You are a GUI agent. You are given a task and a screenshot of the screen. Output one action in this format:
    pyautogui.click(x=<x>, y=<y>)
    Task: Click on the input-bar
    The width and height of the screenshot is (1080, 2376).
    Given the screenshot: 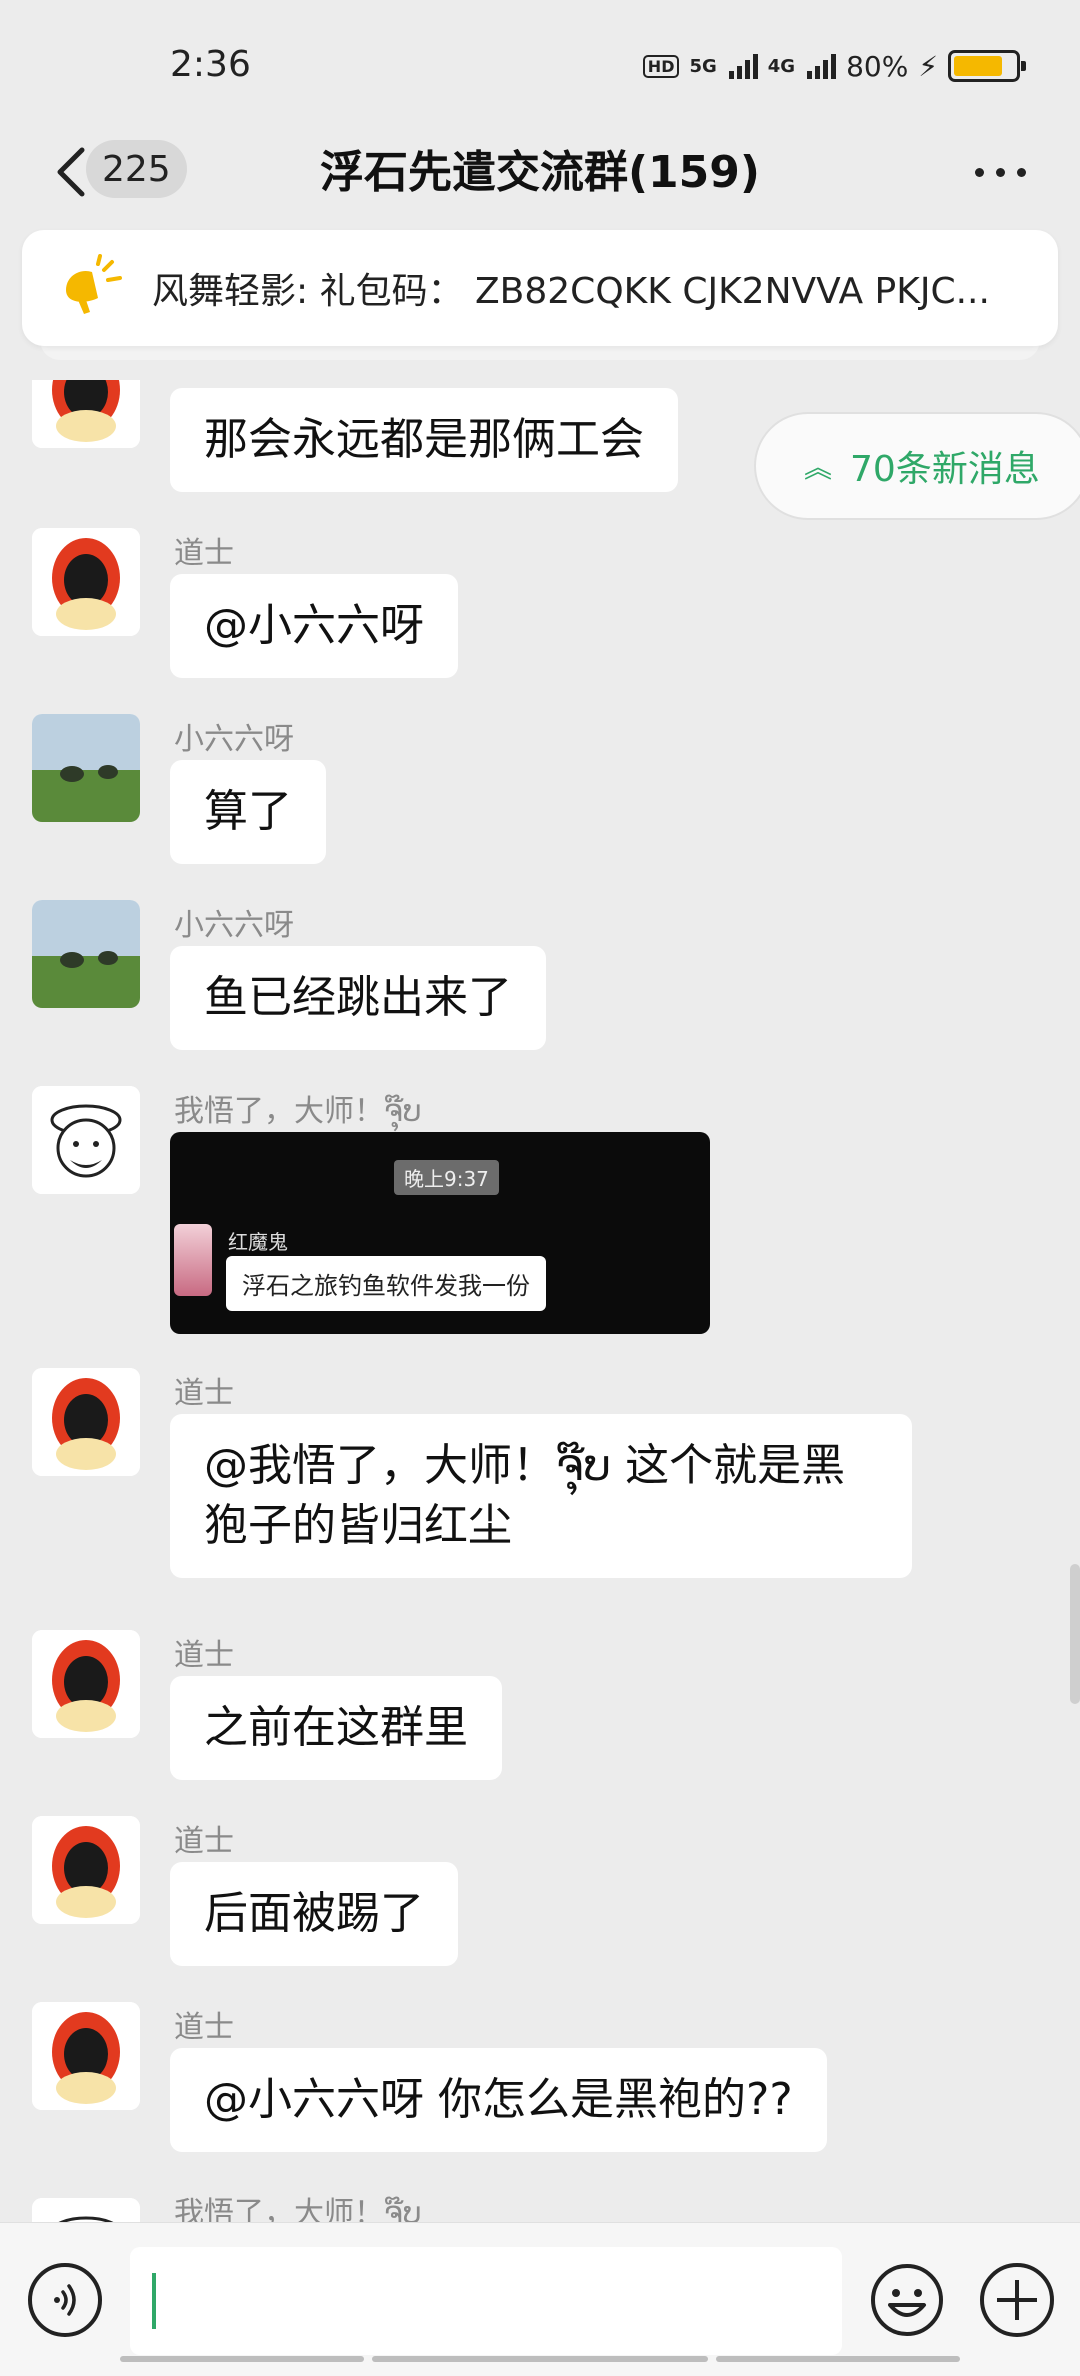 What is the action you would take?
    pyautogui.click(x=540, y=2299)
    